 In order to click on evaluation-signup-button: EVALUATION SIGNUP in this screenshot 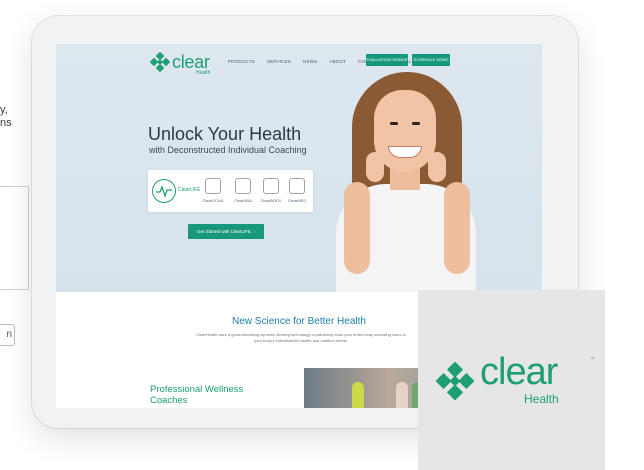, I will do `click(387, 60)`.